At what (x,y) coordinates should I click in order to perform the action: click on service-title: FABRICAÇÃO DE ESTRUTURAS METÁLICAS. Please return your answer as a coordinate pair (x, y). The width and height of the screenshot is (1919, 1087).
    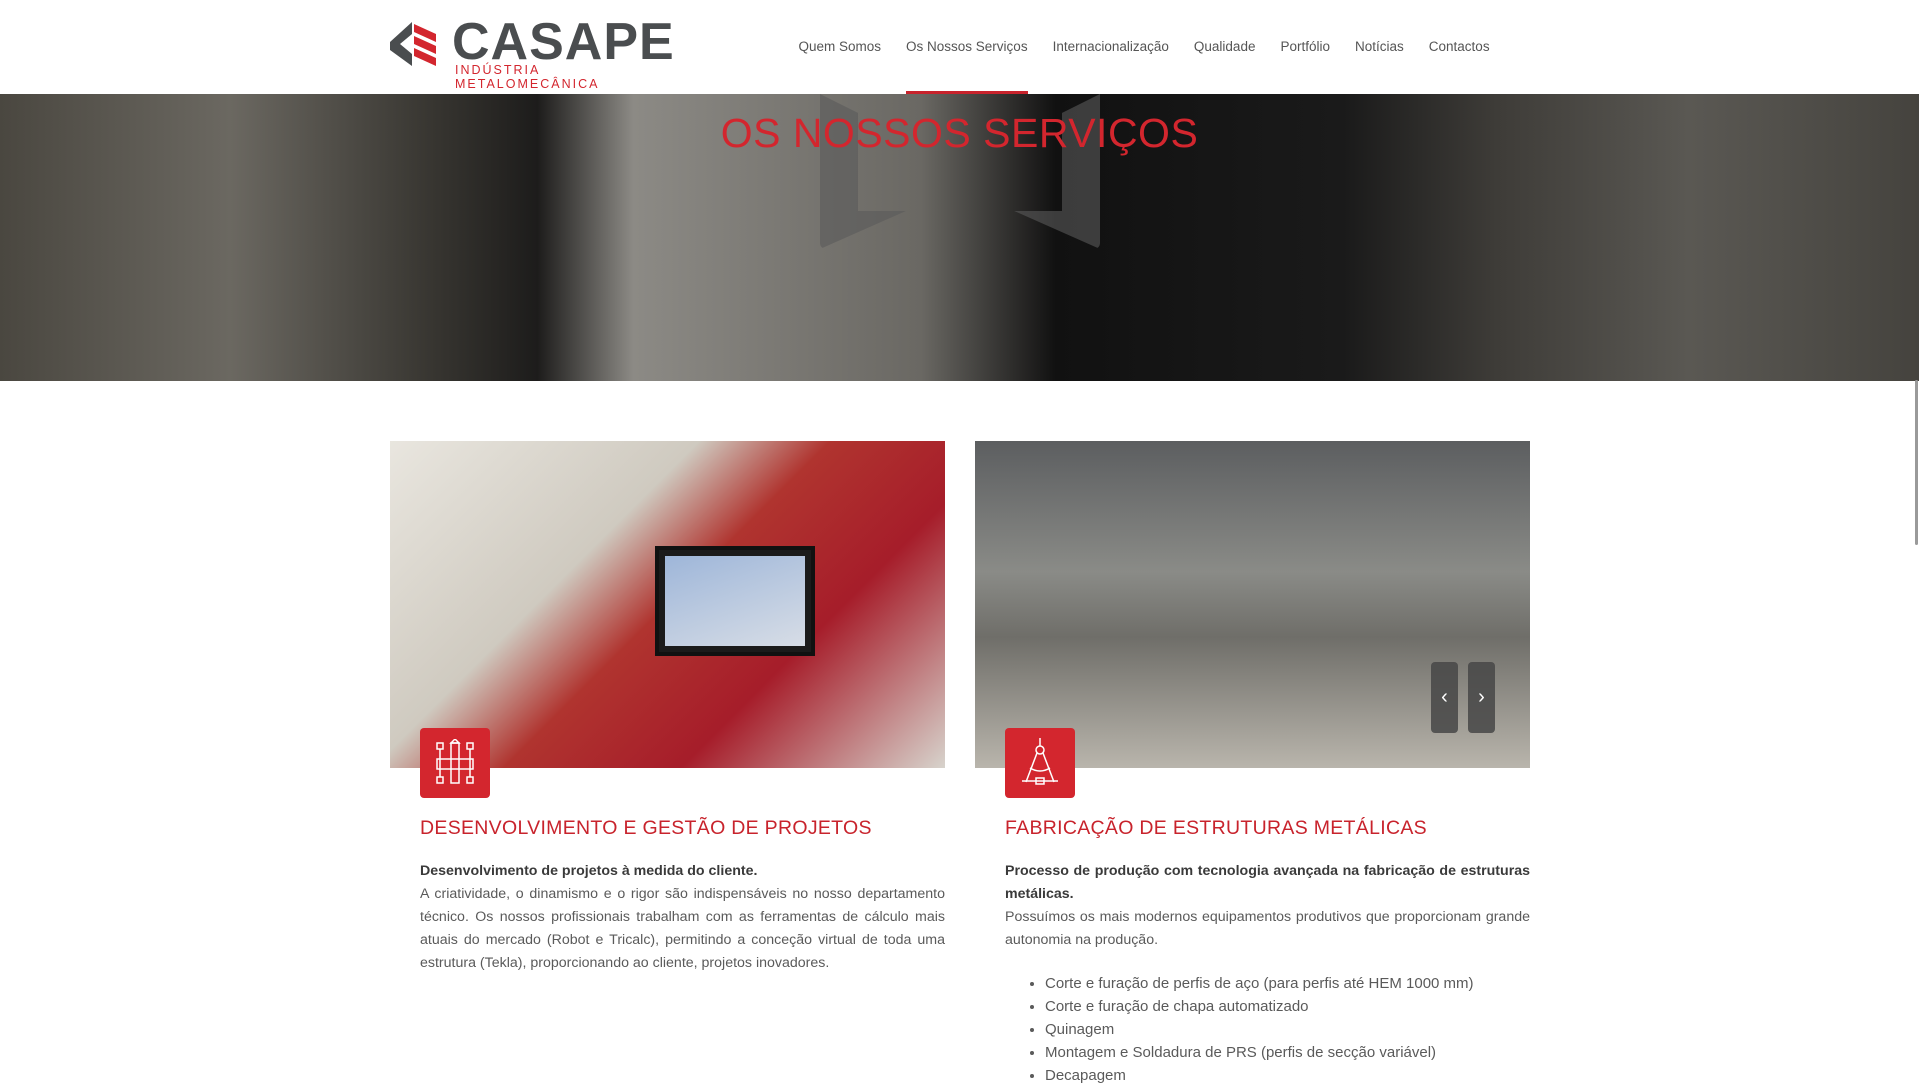
    Looking at the image, I should click on (1216, 828).